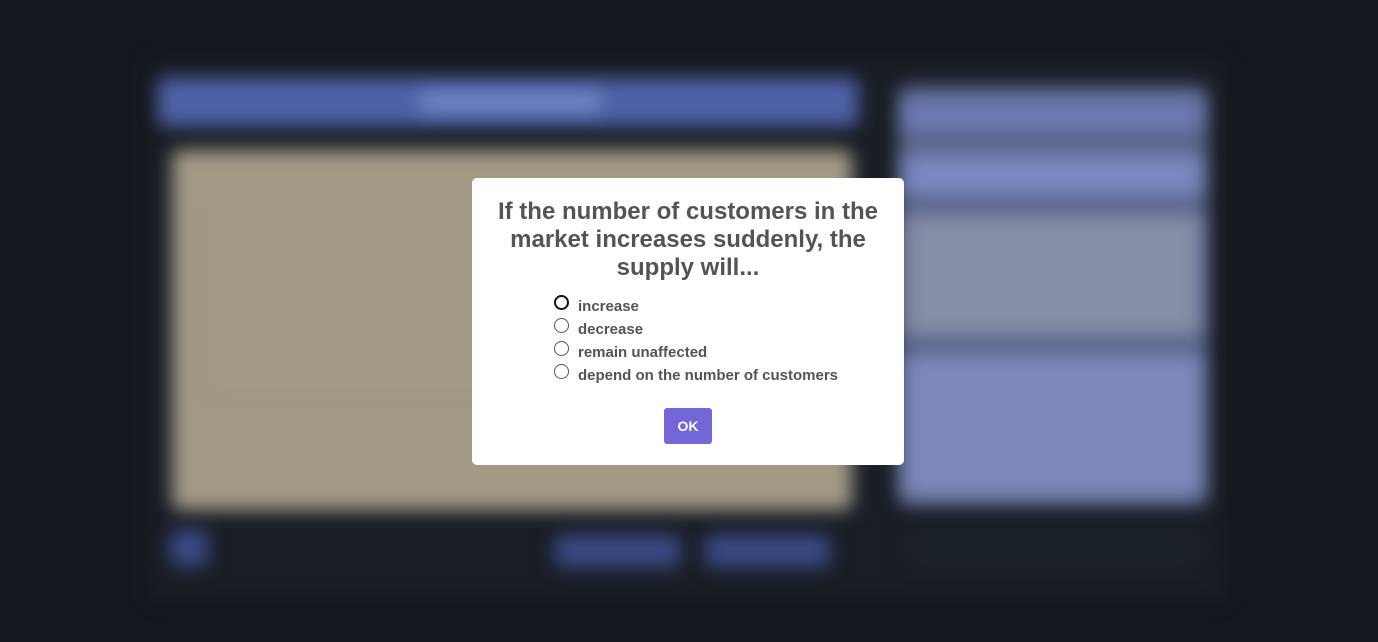  I want to click on answer-option-depend-on-customers: depend on the number of customers, so click(696, 374).